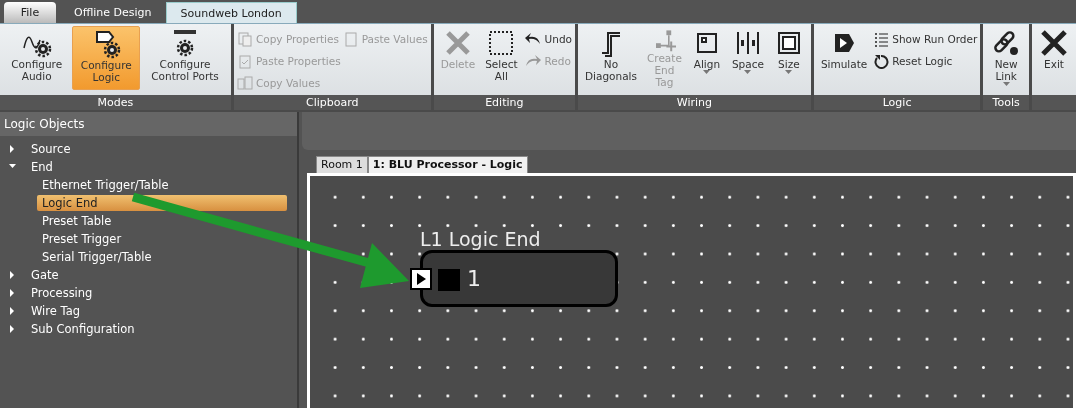 The width and height of the screenshot is (1076, 408). Describe the element at coordinates (788, 58) in the screenshot. I see `ribbon-button: Size` at that location.